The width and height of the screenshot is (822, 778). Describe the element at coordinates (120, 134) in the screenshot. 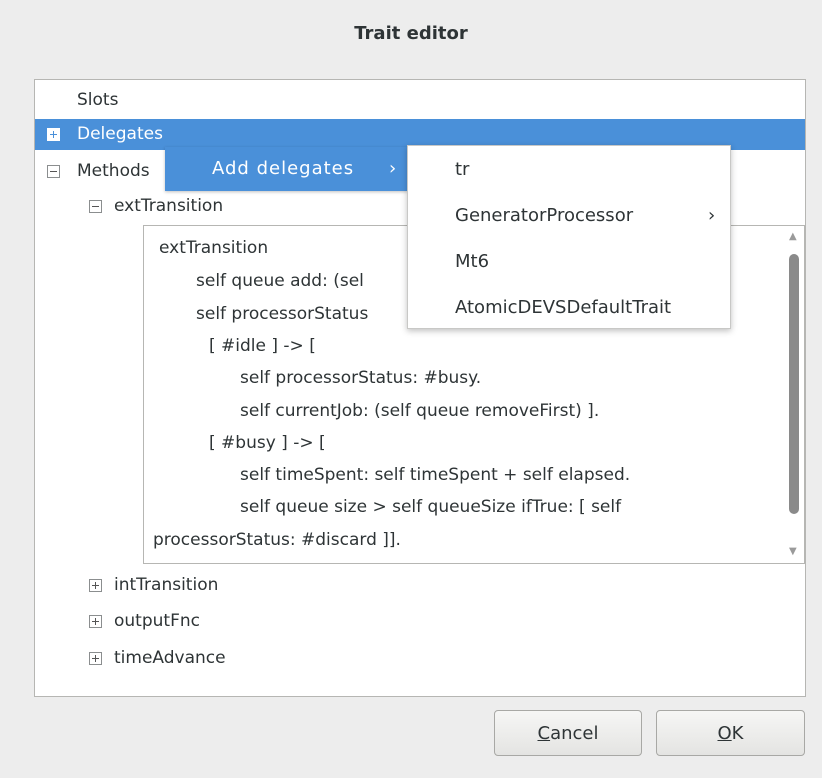

I see `tree-item-label: Delegates` at that location.